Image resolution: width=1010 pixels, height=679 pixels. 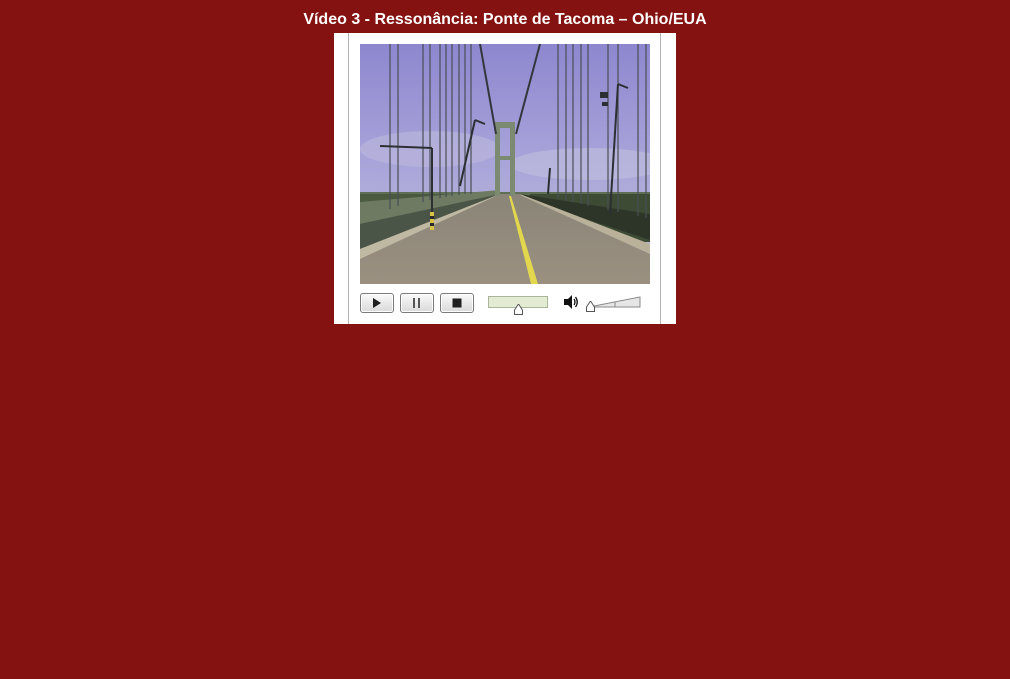 I want to click on stop-icon, so click(x=457, y=303).